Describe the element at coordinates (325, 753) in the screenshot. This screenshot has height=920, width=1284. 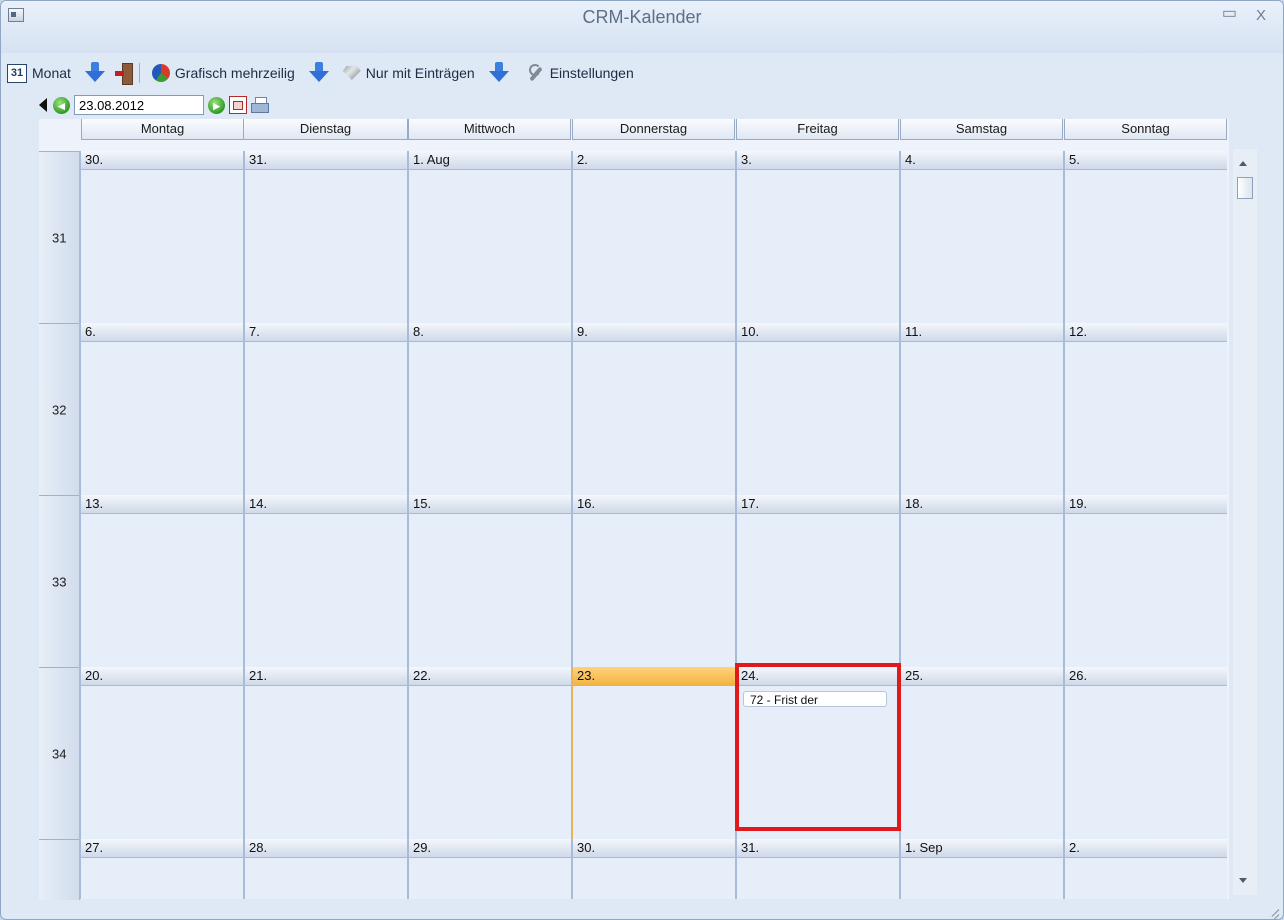
I see `day-cell: 21.` at that location.